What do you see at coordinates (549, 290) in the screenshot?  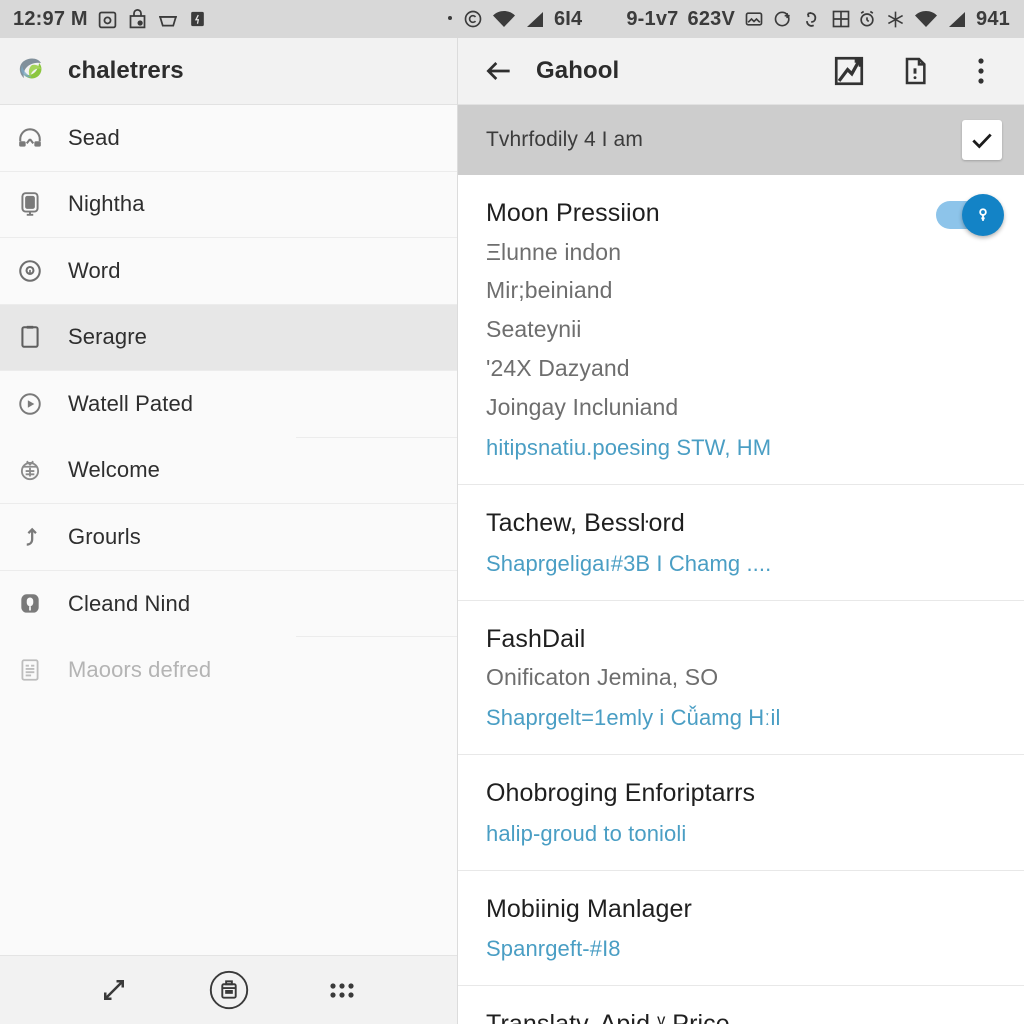 I see `card-line: Mir;beiniand` at bounding box center [549, 290].